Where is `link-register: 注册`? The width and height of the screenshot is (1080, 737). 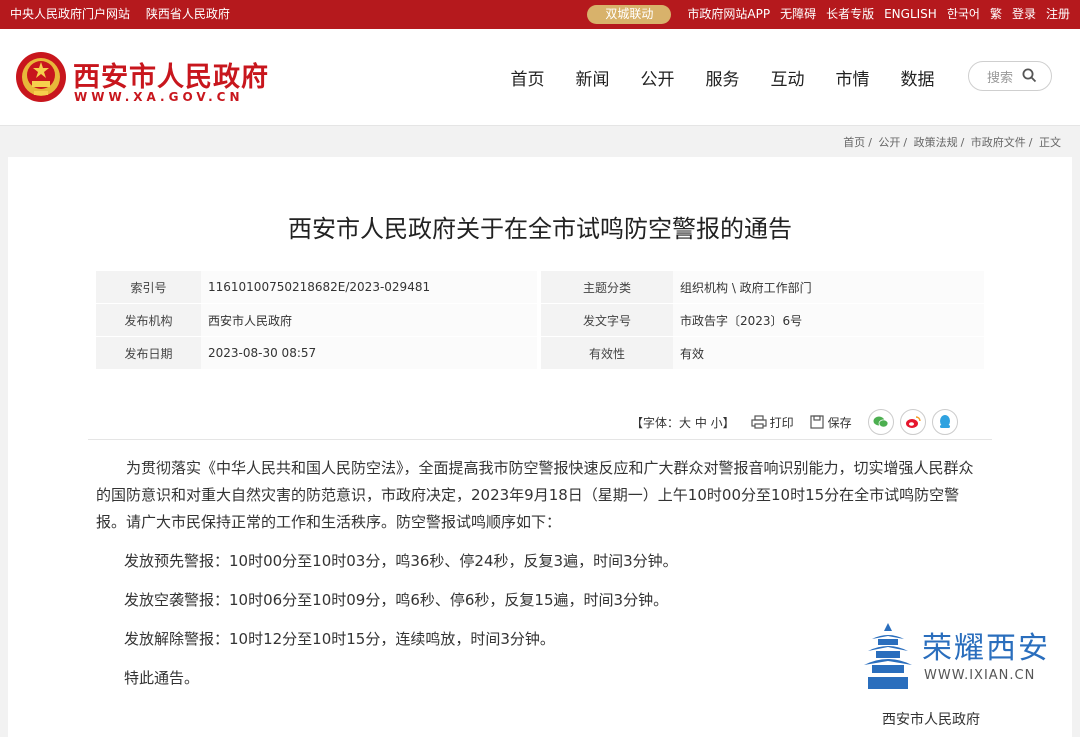 link-register: 注册 is located at coordinates (1058, 14).